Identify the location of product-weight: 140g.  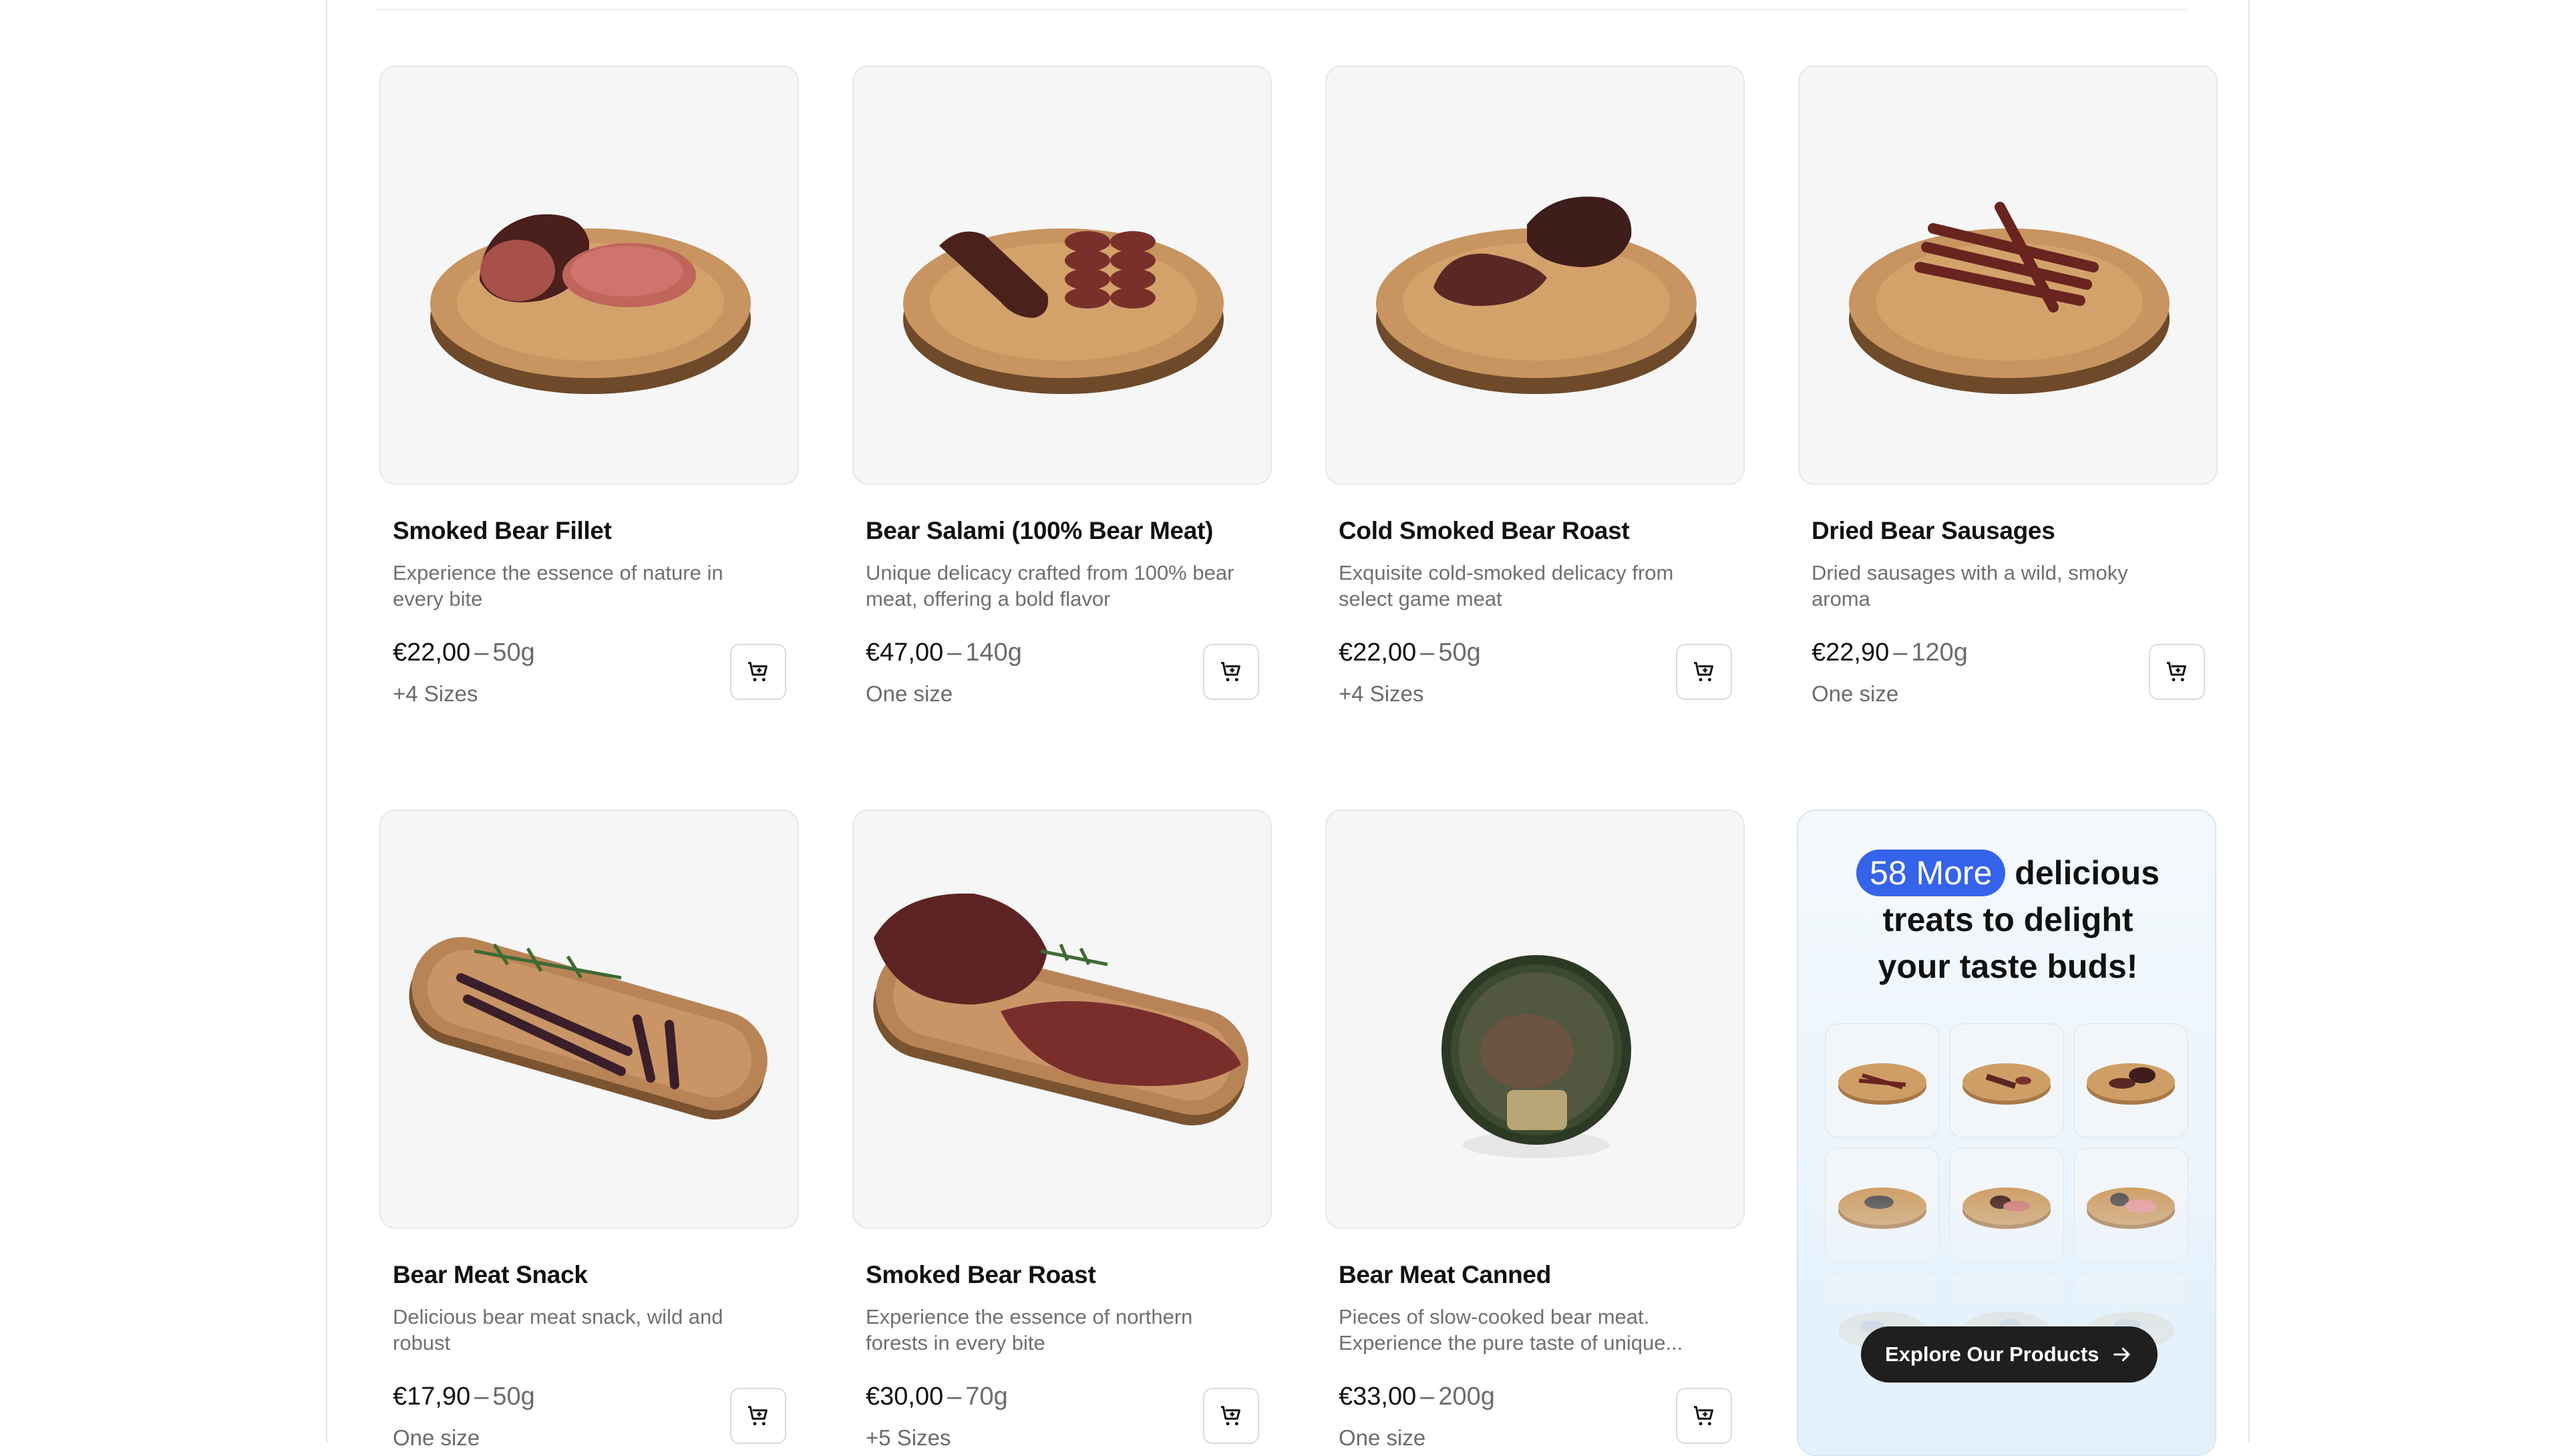
(993, 653).